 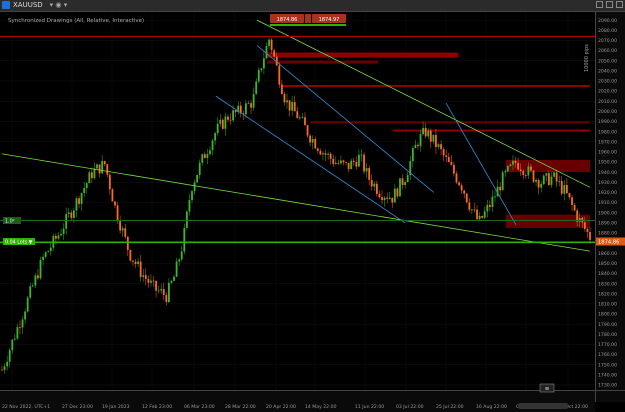 I want to click on price-tick-label: 1990.00, so click(x=607, y=122).